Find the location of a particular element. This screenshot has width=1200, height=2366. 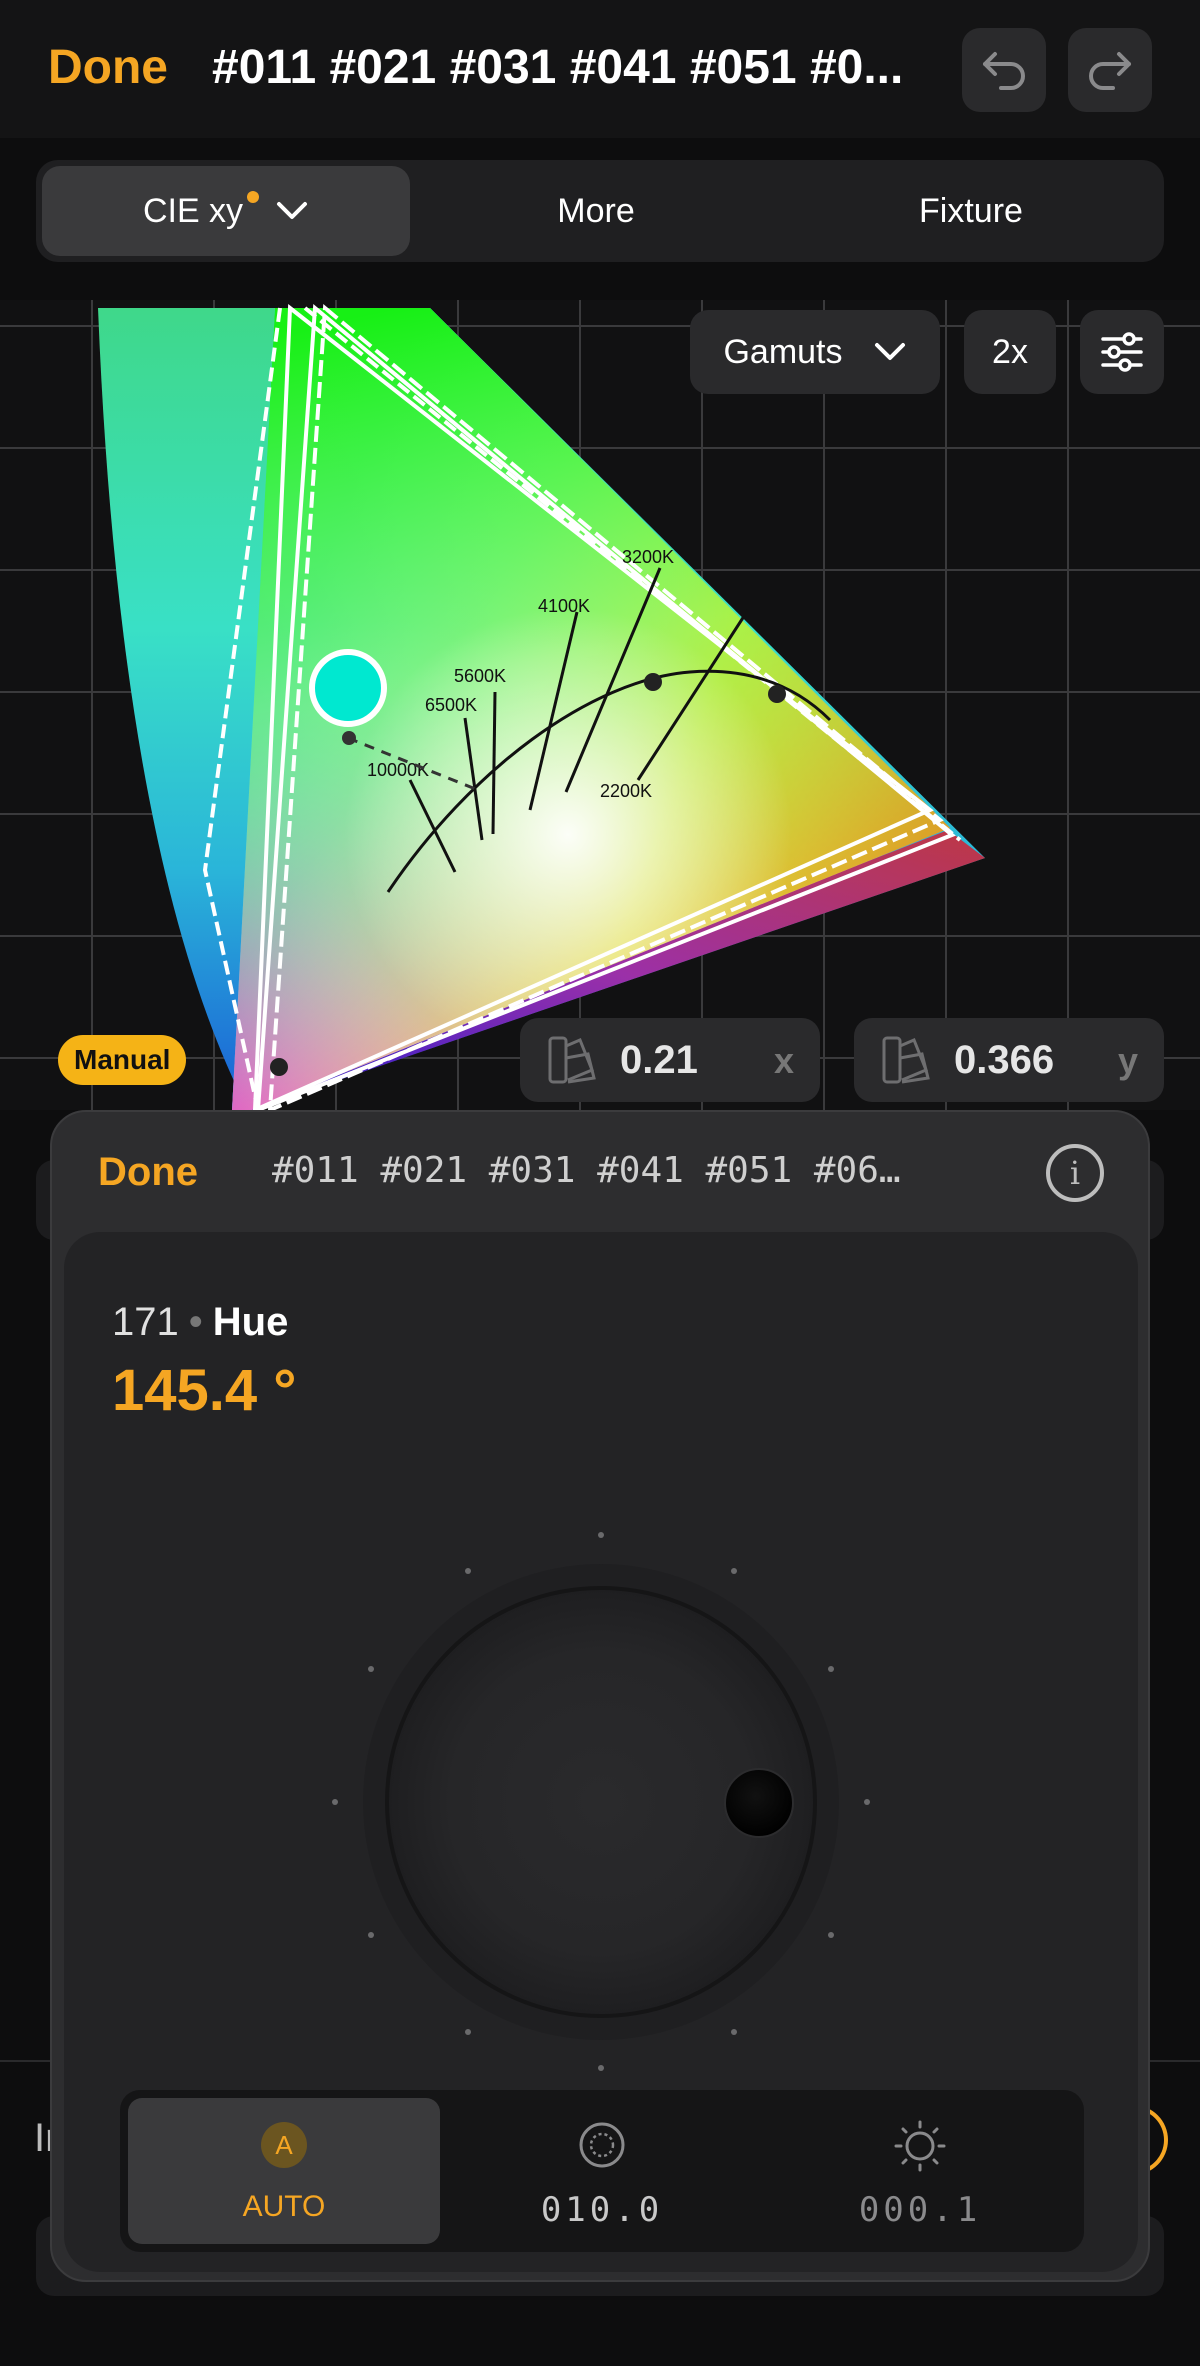

cct-label-3200k: 3200K is located at coordinates (648, 557).